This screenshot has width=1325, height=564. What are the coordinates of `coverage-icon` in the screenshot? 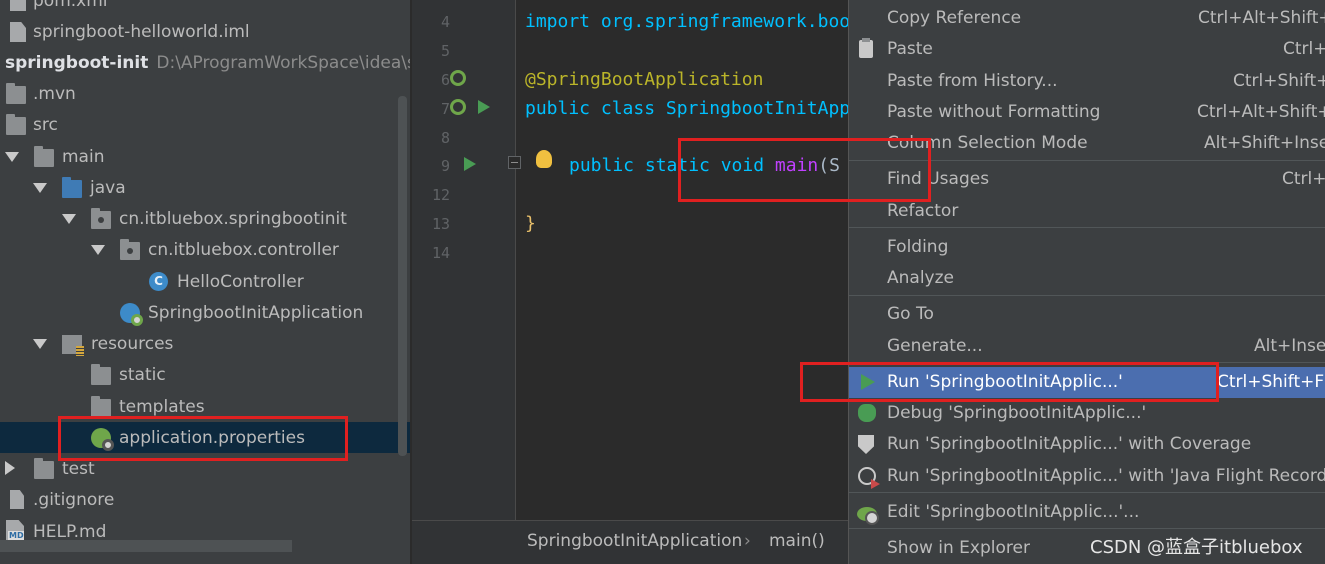 It's located at (866, 444).